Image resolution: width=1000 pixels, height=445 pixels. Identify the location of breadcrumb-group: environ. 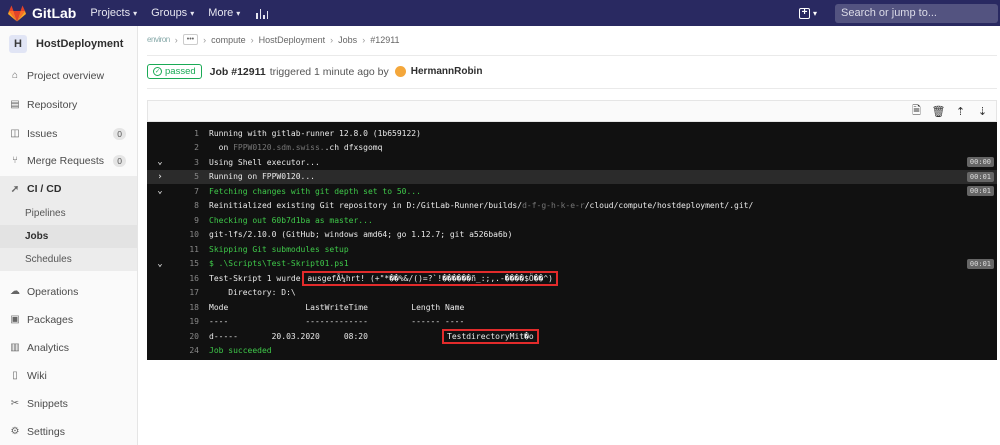
(158, 39).